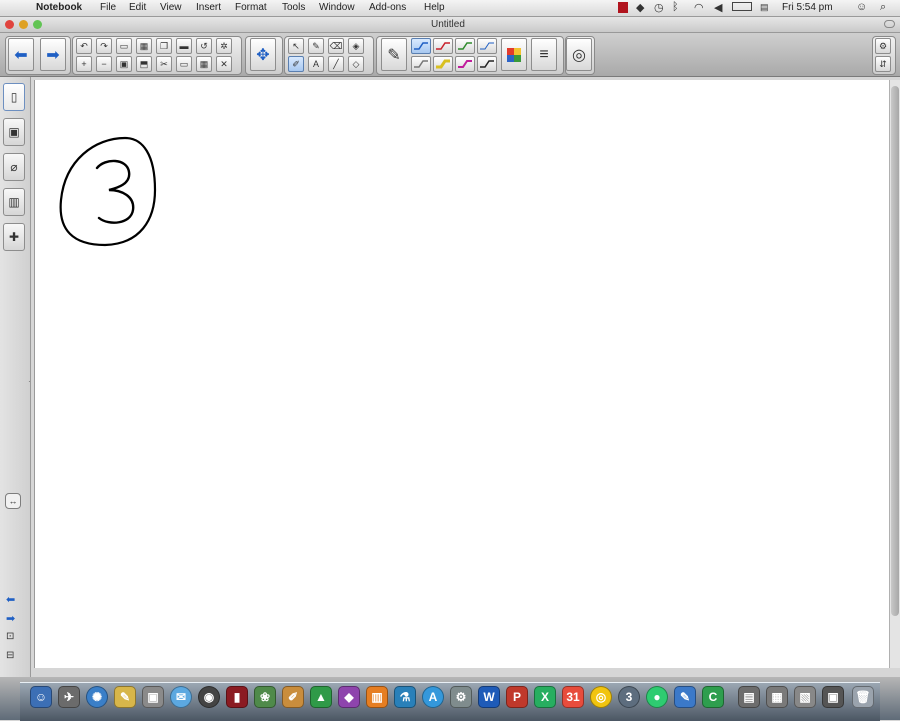 Image resolution: width=900 pixels, height=721 pixels. Describe the element at coordinates (640, 7) in the screenshot. I see `status-app-icon: ◆` at that location.